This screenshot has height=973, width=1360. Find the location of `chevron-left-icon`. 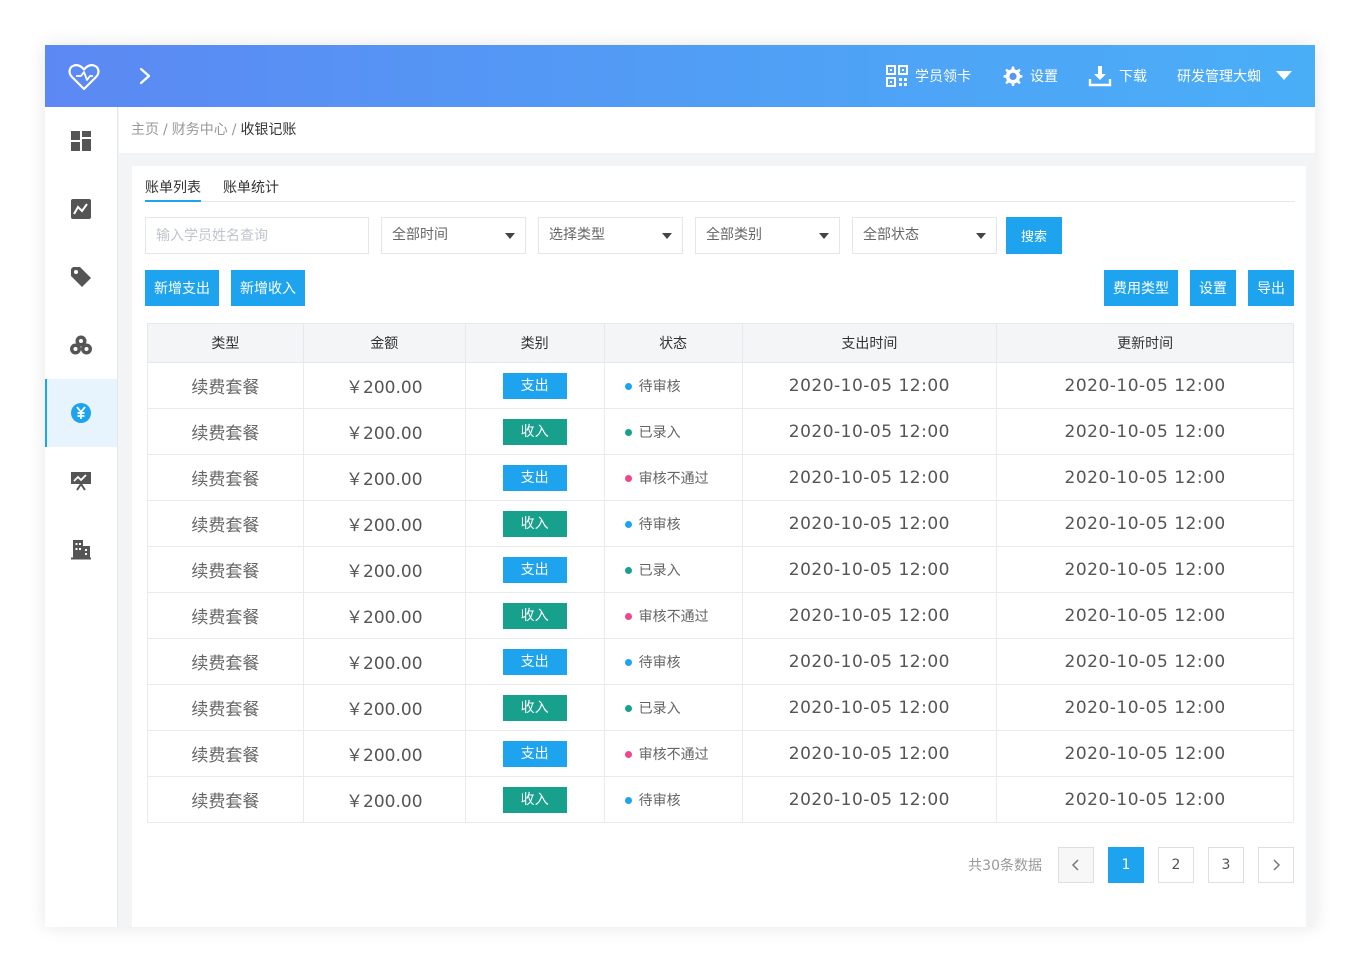

chevron-left-icon is located at coordinates (1075, 865).